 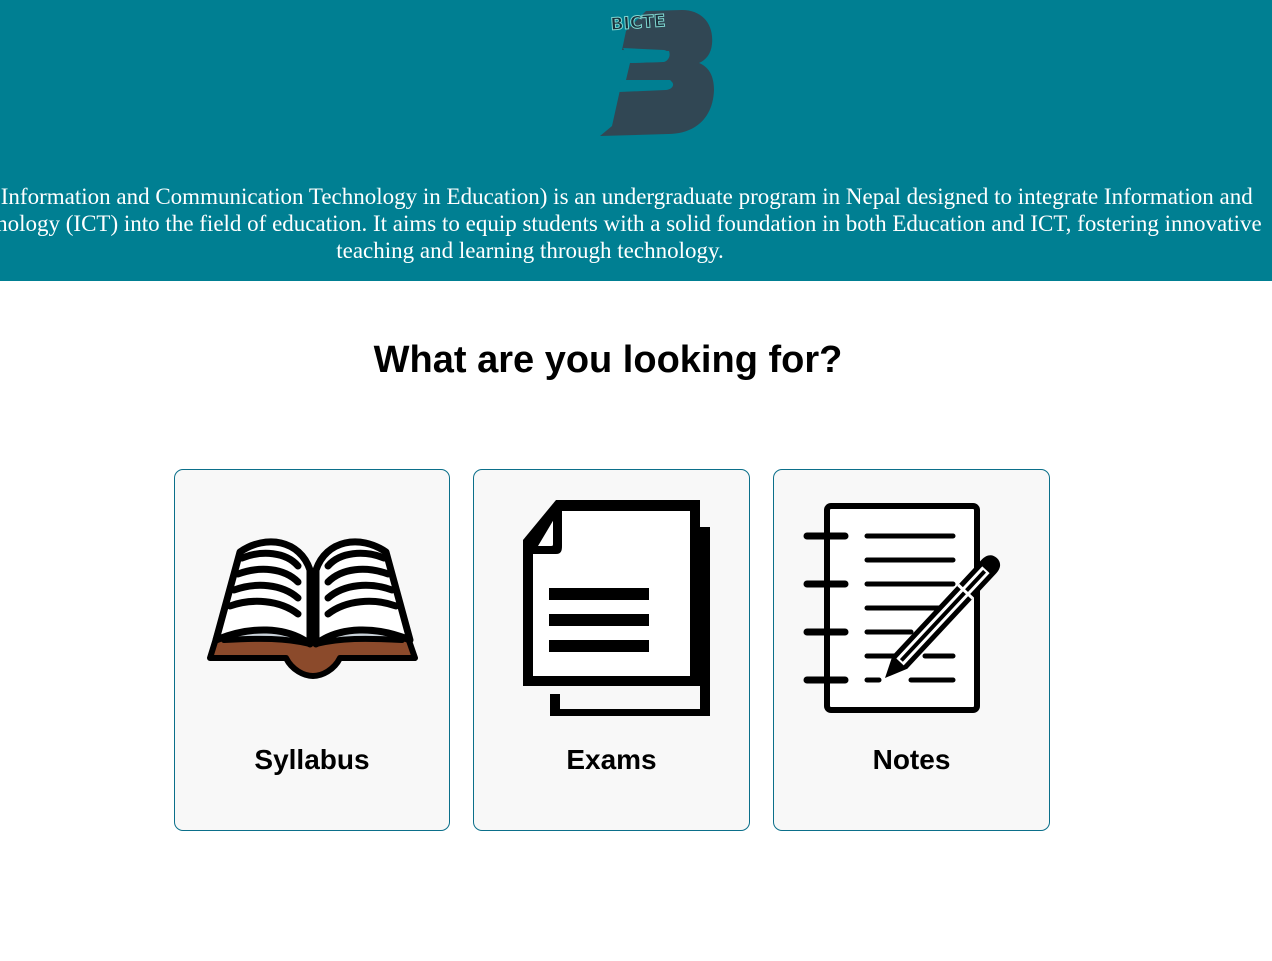 I want to click on syllabus-label: Syllabus, so click(x=312, y=759).